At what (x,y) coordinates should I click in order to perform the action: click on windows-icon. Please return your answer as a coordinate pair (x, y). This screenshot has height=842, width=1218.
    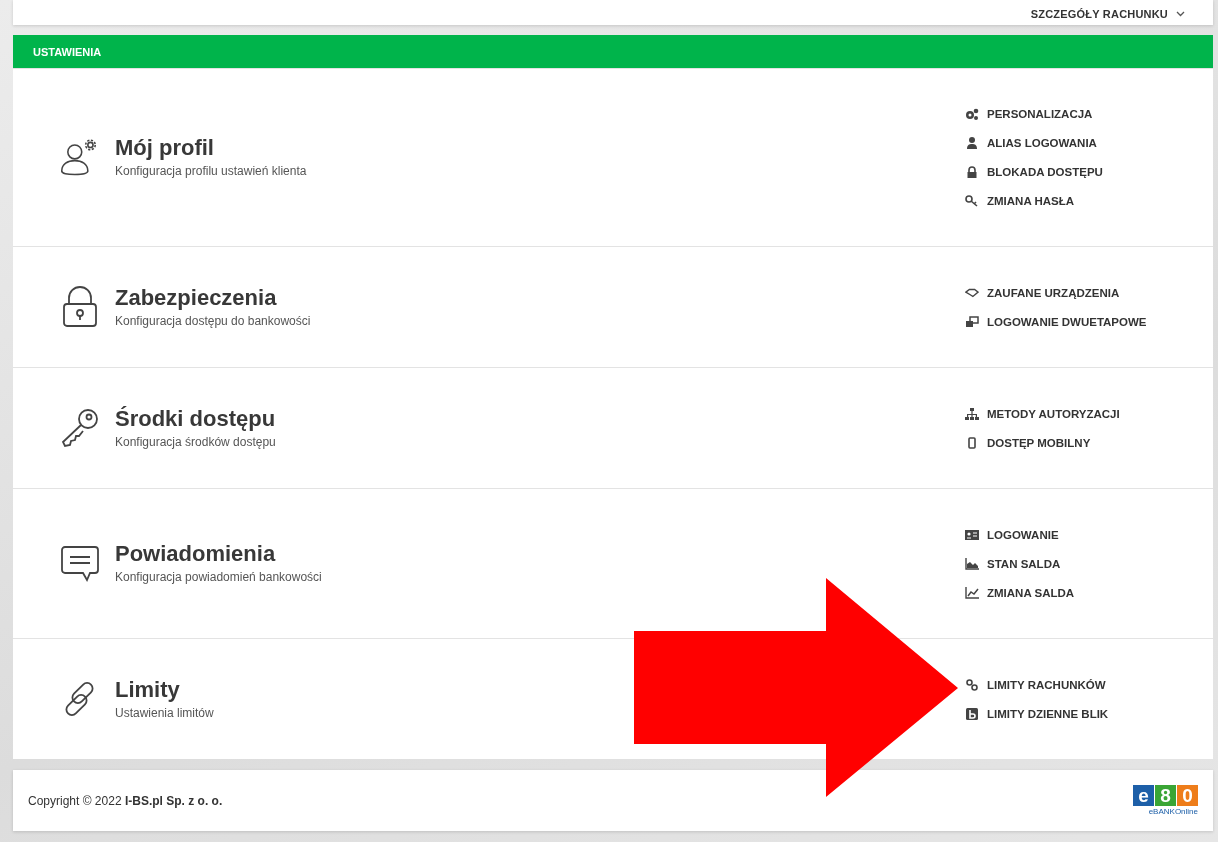
    Looking at the image, I should click on (972, 321).